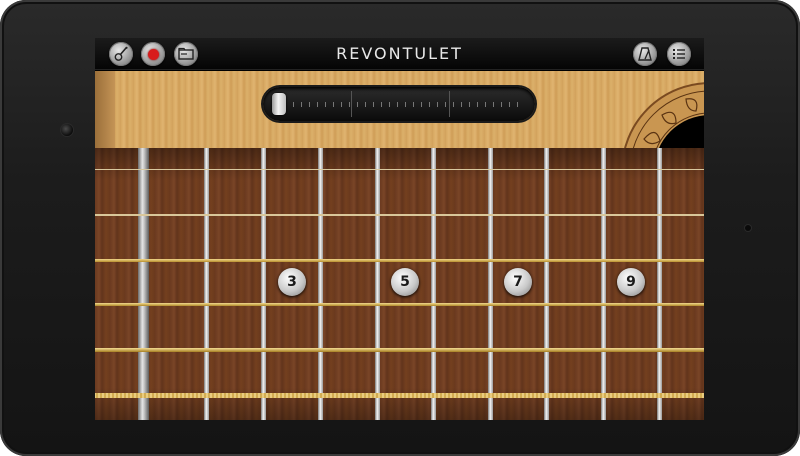  I want to click on fret-marker-5: 5, so click(405, 282).